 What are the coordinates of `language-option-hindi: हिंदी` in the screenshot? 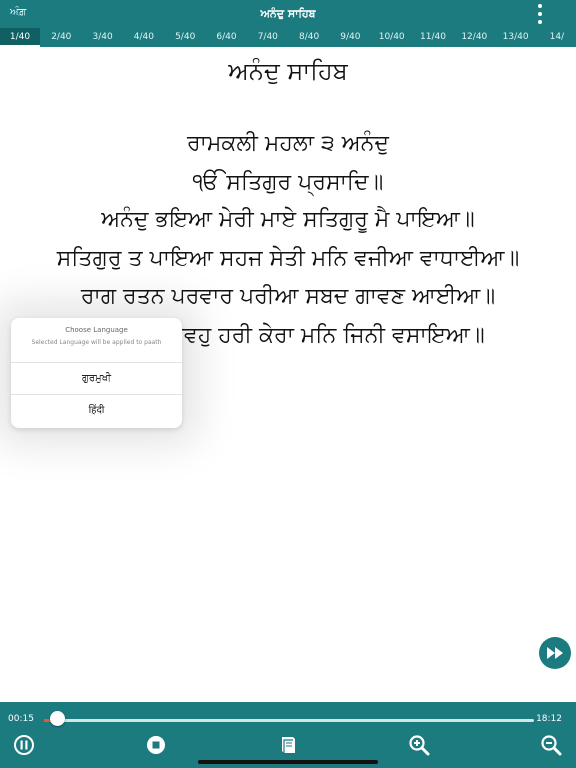 It's located at (96, 410).